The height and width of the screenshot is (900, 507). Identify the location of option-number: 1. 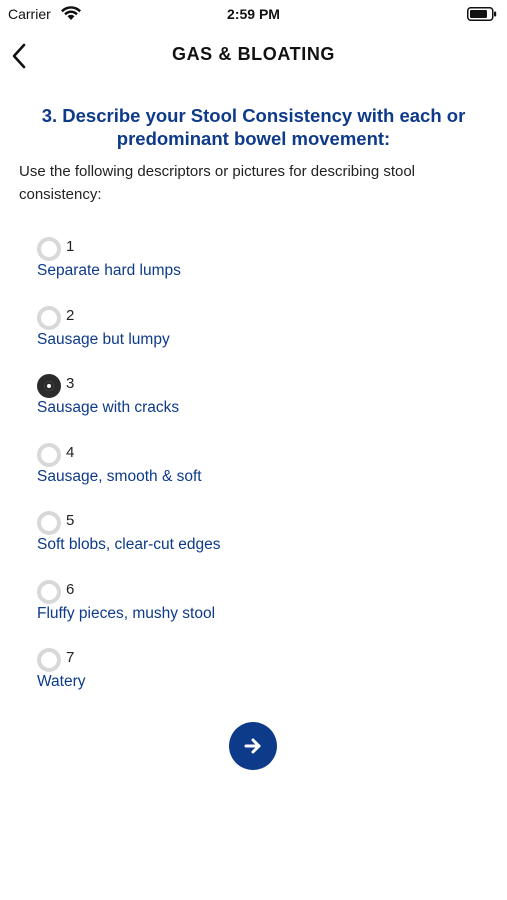
(70, 246).